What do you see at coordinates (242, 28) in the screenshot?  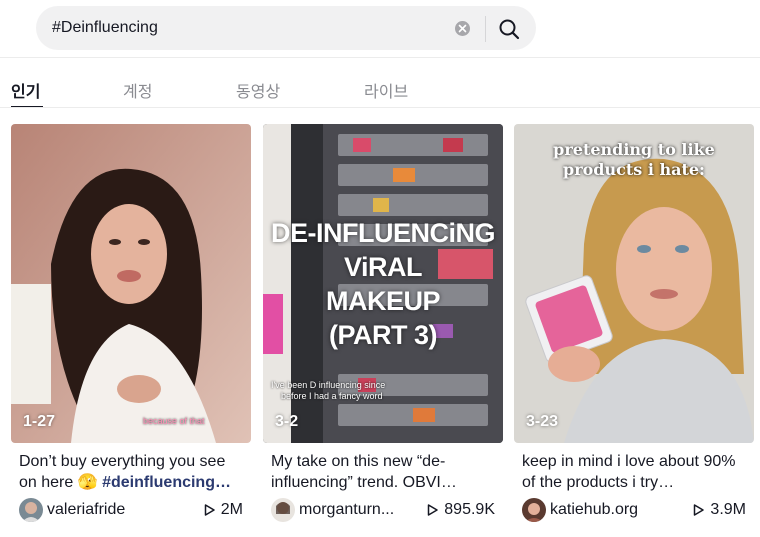 I see `search-input` at bounding box center [242, 28].